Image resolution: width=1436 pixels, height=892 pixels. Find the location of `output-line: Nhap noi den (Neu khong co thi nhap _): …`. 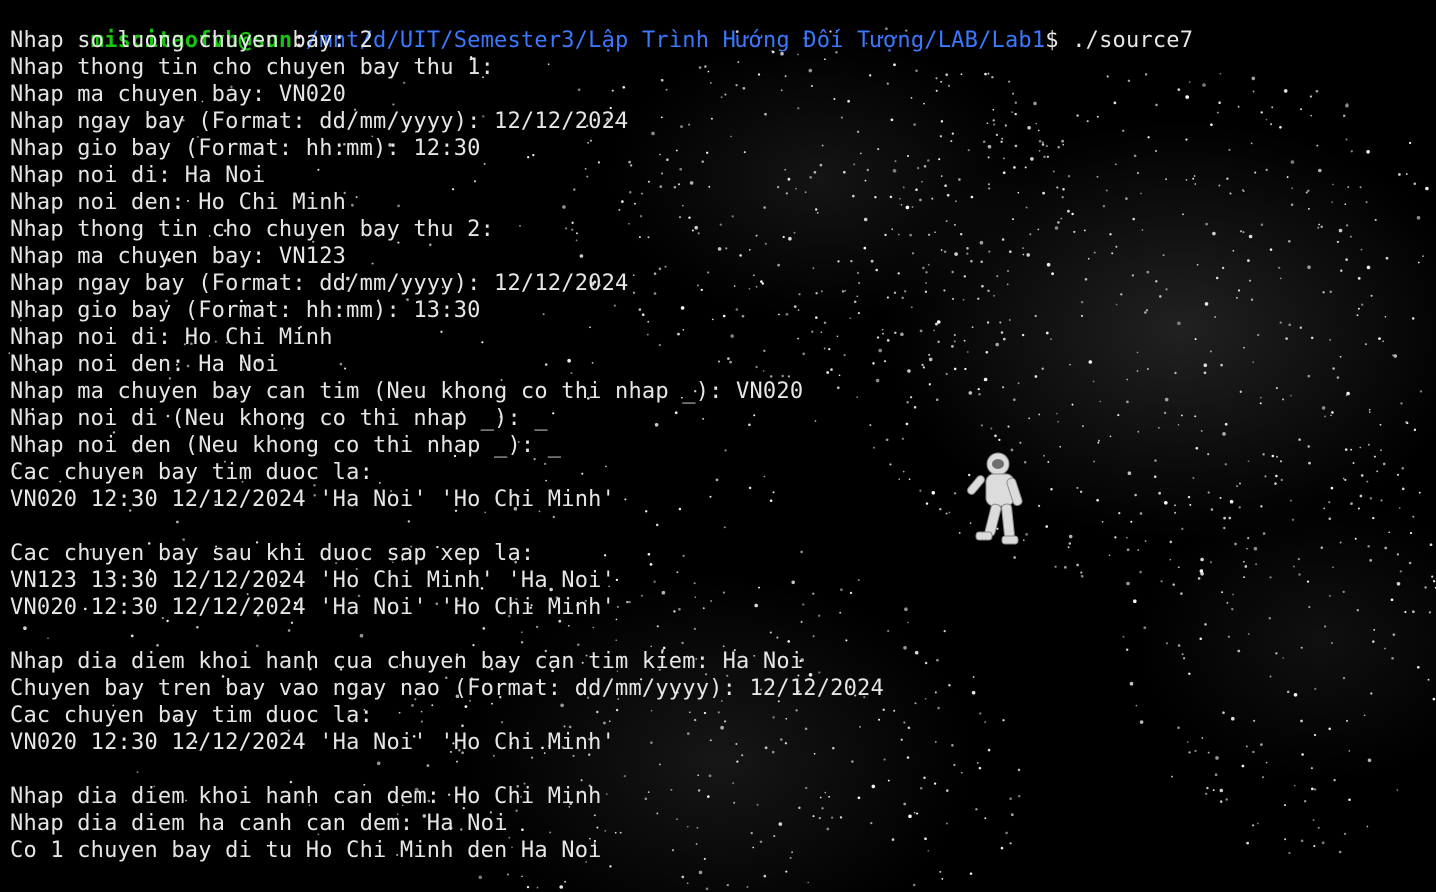

output-line: Nhap noi den (Neu khong co thi nhap _): … is located at coordinates (286, 445).